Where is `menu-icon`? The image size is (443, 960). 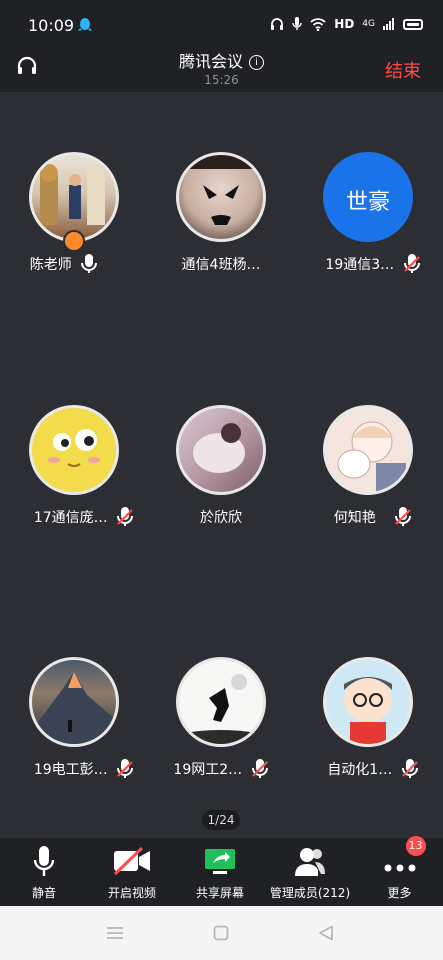
menu-icon is located at coordinates (115, 933).